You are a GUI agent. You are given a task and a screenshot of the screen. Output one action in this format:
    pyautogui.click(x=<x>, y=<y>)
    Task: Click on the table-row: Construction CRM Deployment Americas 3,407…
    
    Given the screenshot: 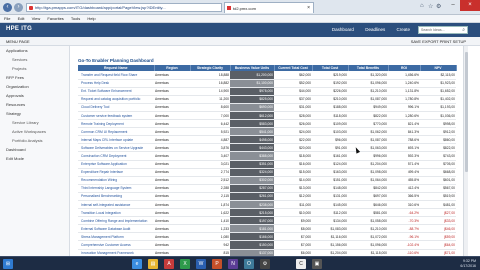 What is the action you would take?
    pyautogui.click(x=267, y=156)
    